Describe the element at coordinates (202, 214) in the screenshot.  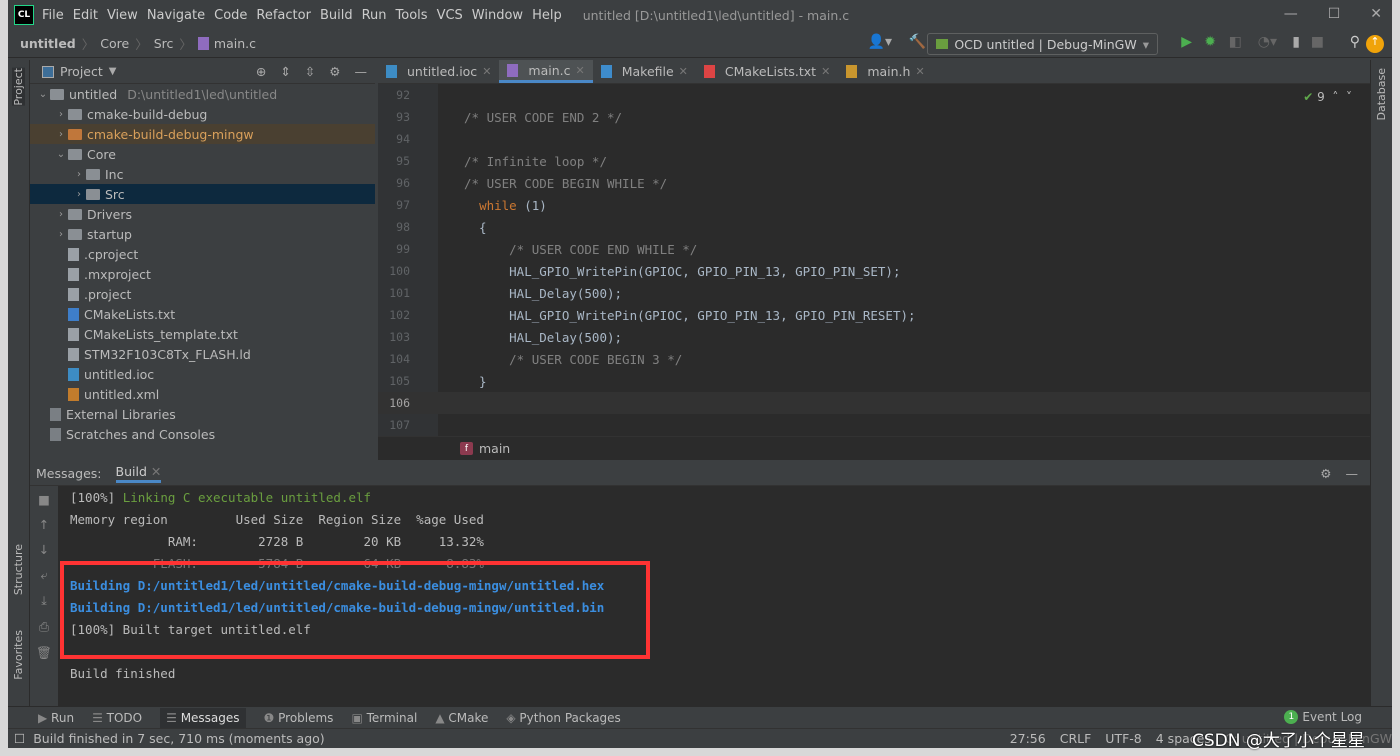
I see `tree-item: › Drivers` at that location.